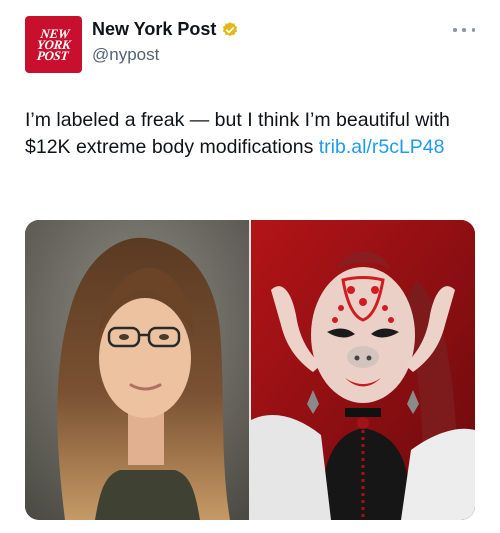  I want to click on avatar: NEW YORK POST, so click(53, 44).